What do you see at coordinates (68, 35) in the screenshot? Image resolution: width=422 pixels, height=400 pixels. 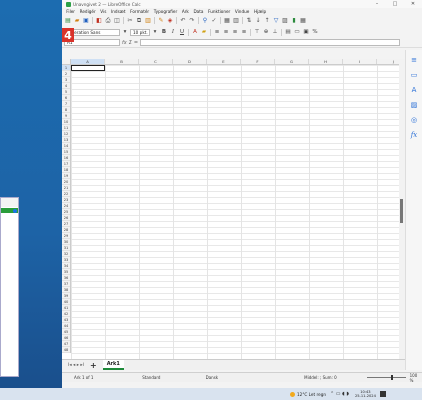 I see `step-number-badge: 4` at bounding box center [68, 35].